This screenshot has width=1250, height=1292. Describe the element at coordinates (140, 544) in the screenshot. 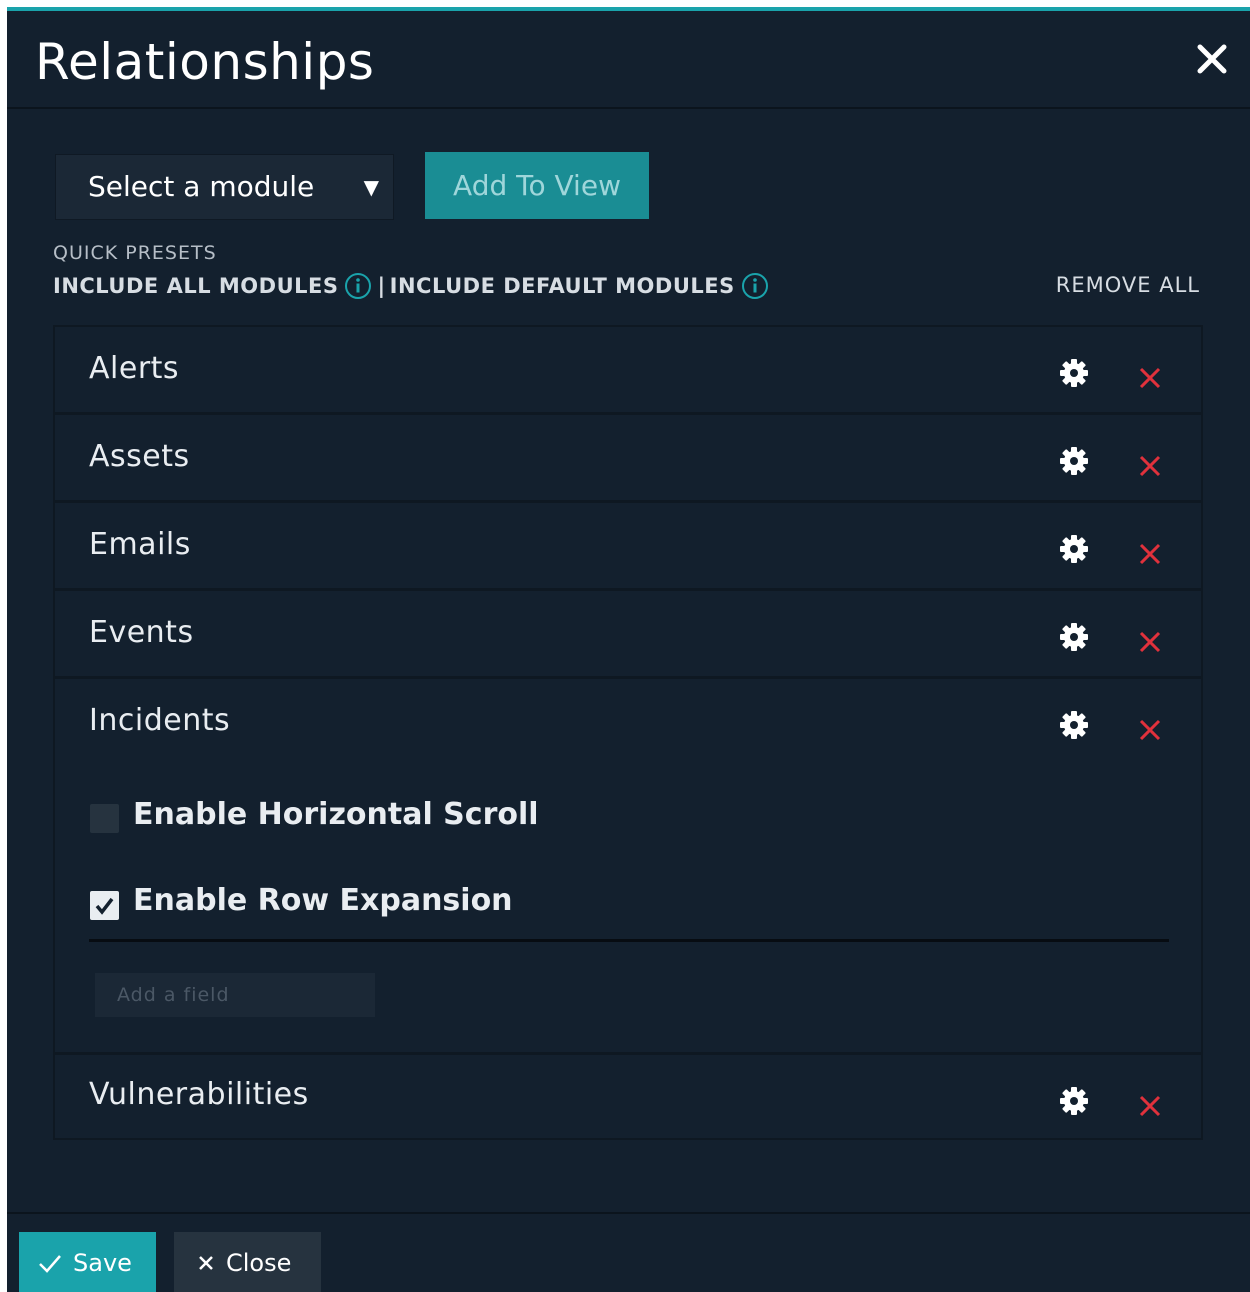

I see `module-label: Emails` at that location.